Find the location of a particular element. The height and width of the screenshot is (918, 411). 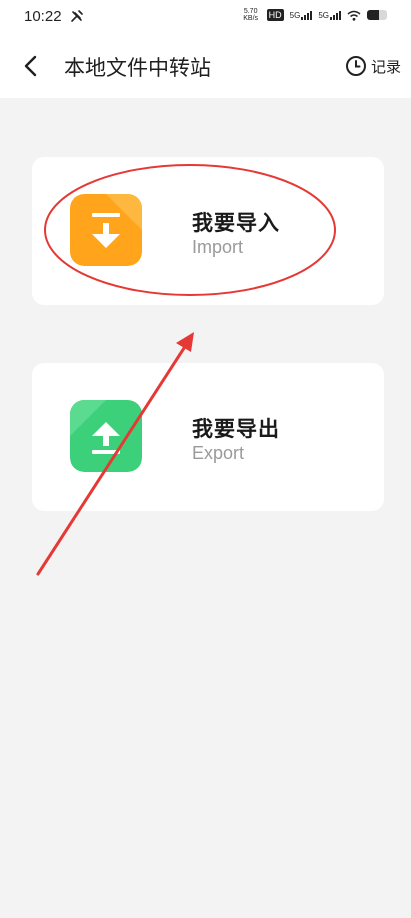

network-speed: 5.70 KB/s is located at coordinates (251, 15).